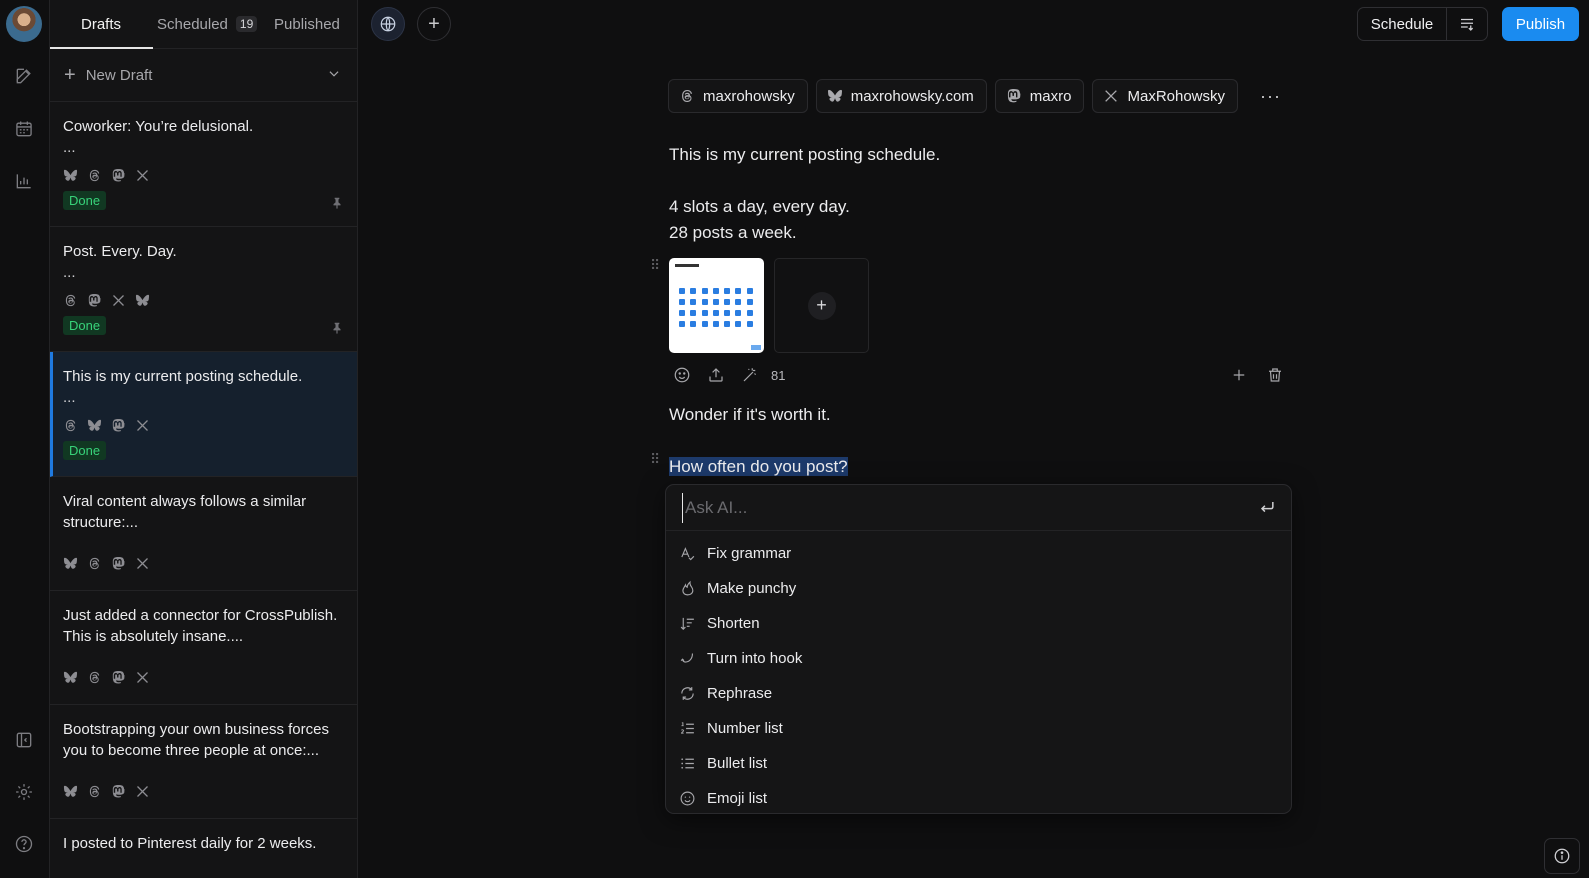 The width and height of the screenshot is (1589, 878). Describe the element at coordinates (183, 376) in the screenshot. I see `draft-title: This is my current posting schedule.` at that location.